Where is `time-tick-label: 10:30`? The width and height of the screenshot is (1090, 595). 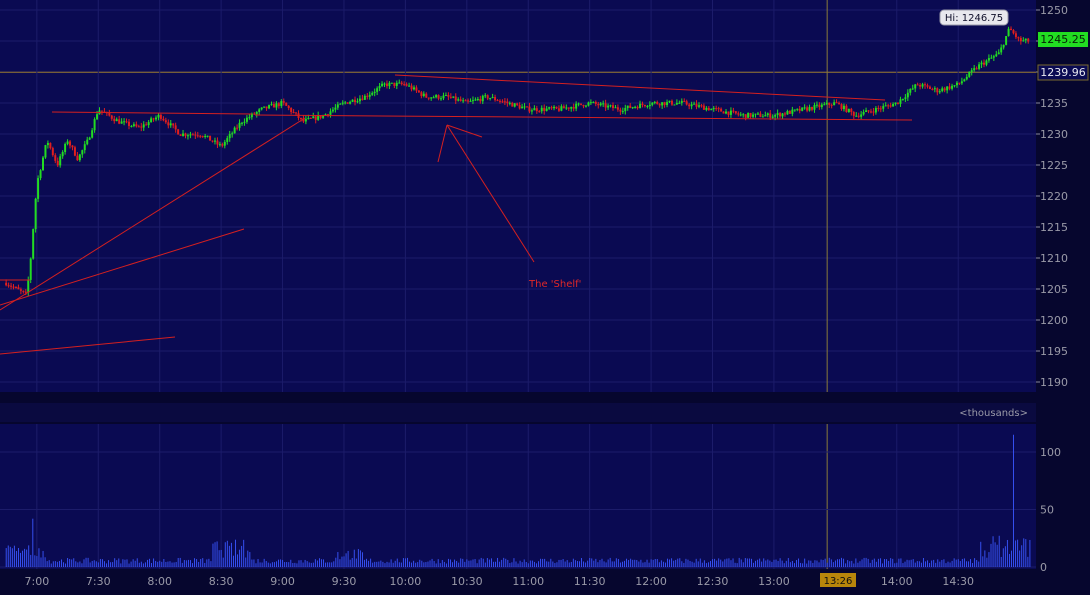 time-tick-label: 10:30 is located at coordinates (467, 581).